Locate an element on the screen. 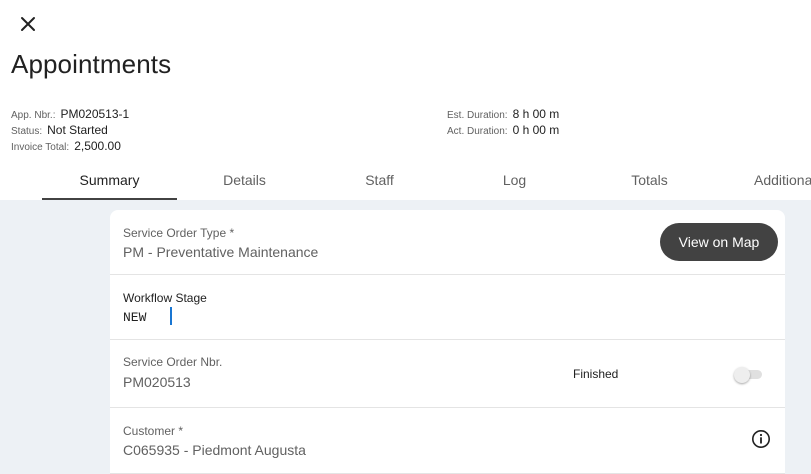  app-nbr-value: PM020513-1 is located at coordinates (95, 114).